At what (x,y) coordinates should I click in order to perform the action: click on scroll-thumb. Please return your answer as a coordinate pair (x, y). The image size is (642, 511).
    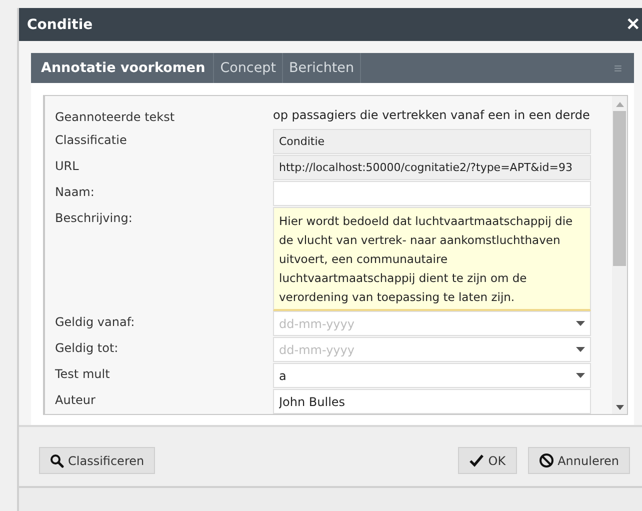
    Looking at the image, I should click on (619, 188).